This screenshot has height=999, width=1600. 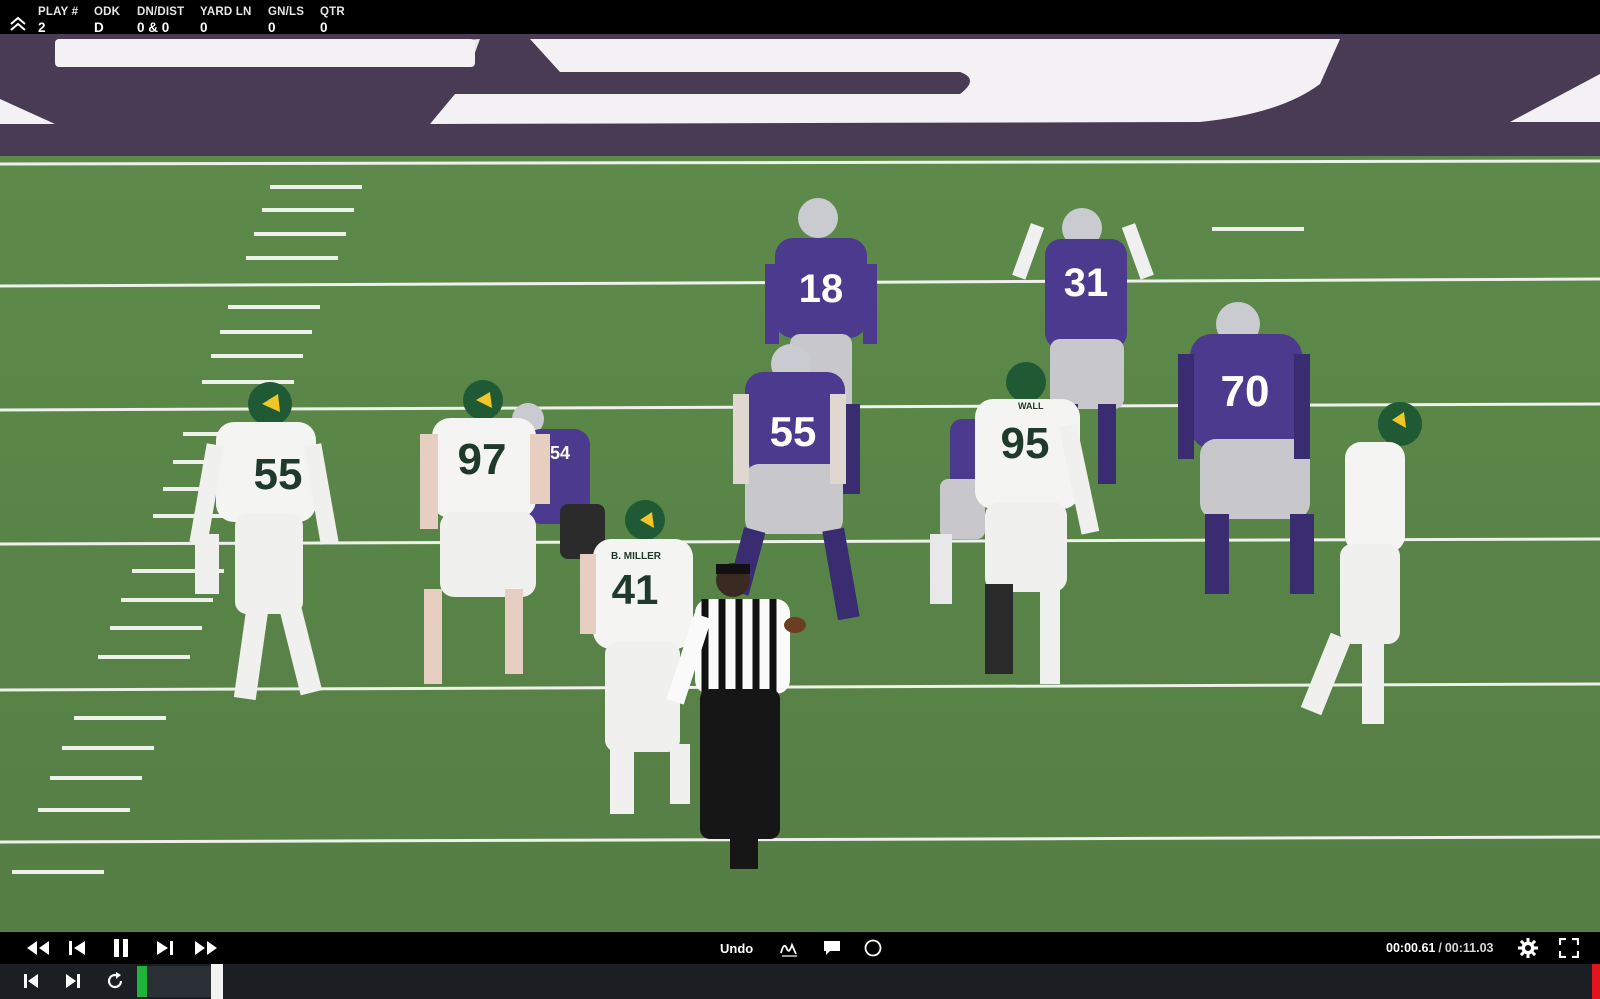 What do you see at coordinates (636, 556) in the screenshot?
I see `player-name: B. MILLER` at bounding box center [636, 556].